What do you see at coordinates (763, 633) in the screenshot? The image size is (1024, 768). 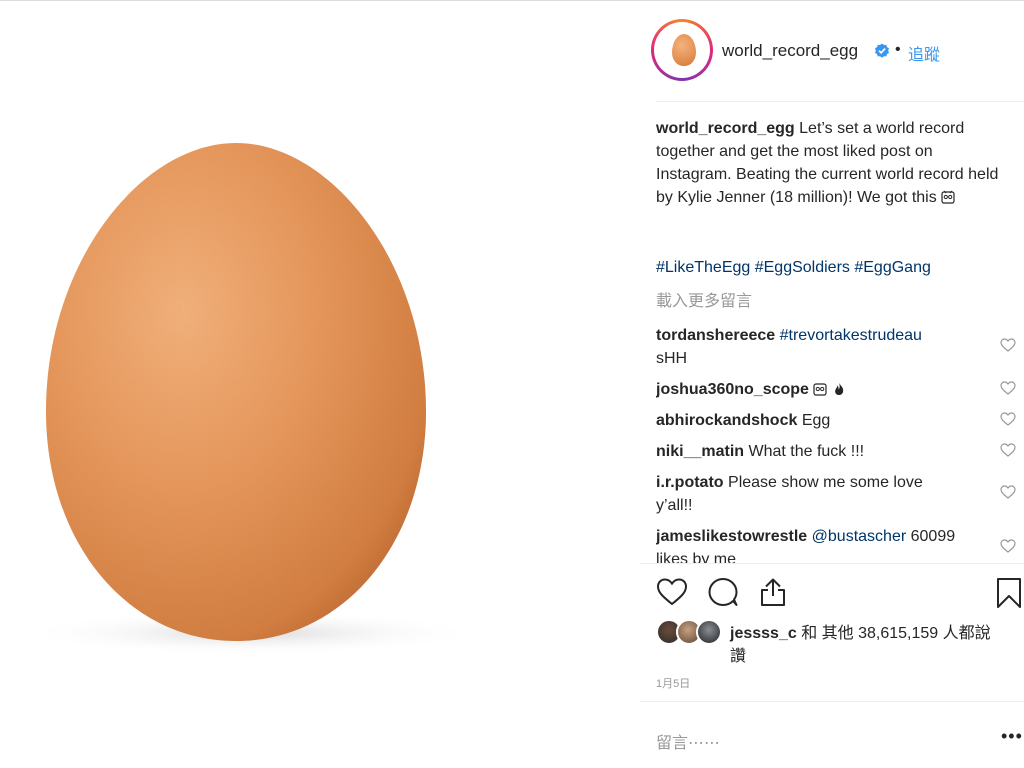 I see `liker-username: jessss_c` at bounding box center [763, 633].